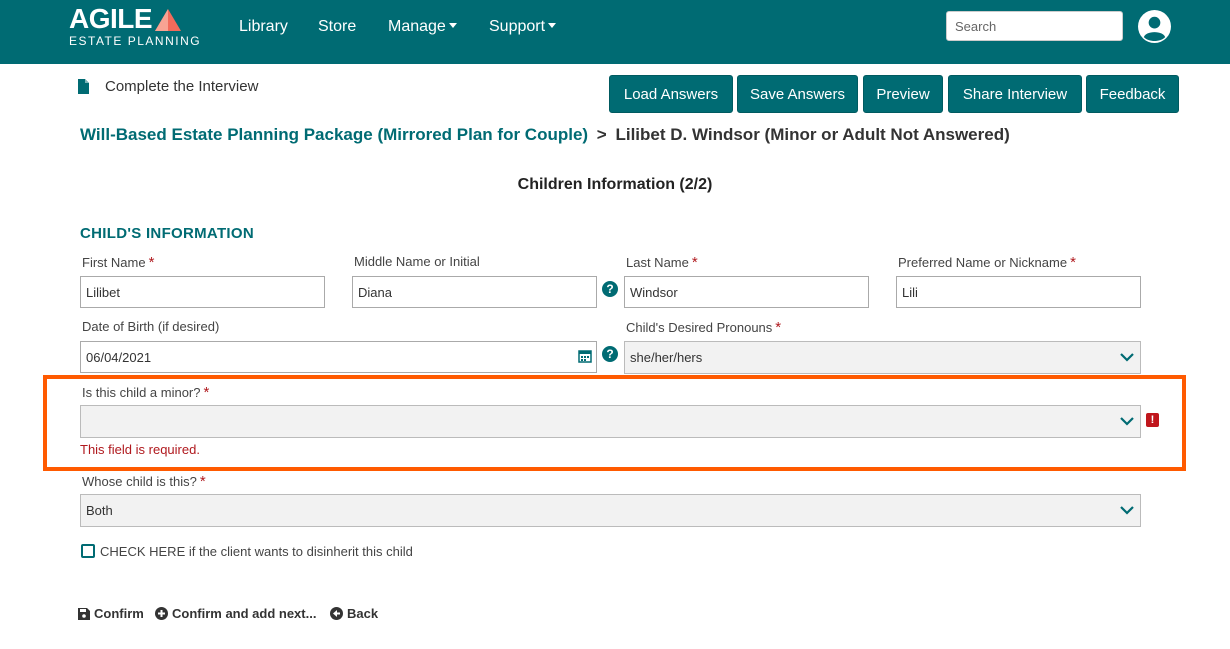 The width and height of the screenshot is (1230, 649). Describe the element at coordinates (168, 20) in the screenshot. I see `logo-triangle-icon` at that location.